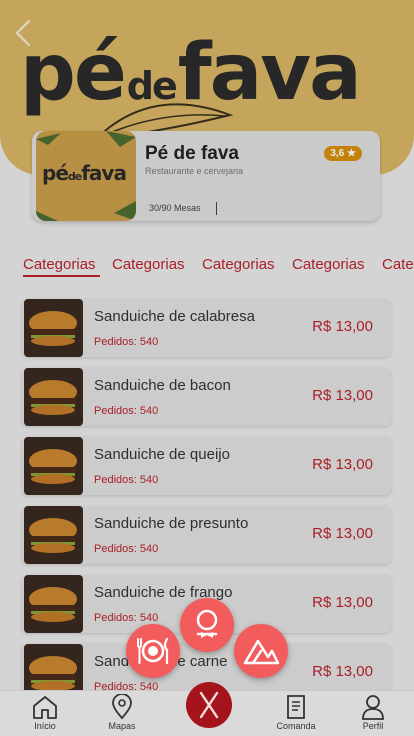 The height and width of the screenshot is (736, 414). I want to click on tab-category-3: Categorias, so click(238, 264).